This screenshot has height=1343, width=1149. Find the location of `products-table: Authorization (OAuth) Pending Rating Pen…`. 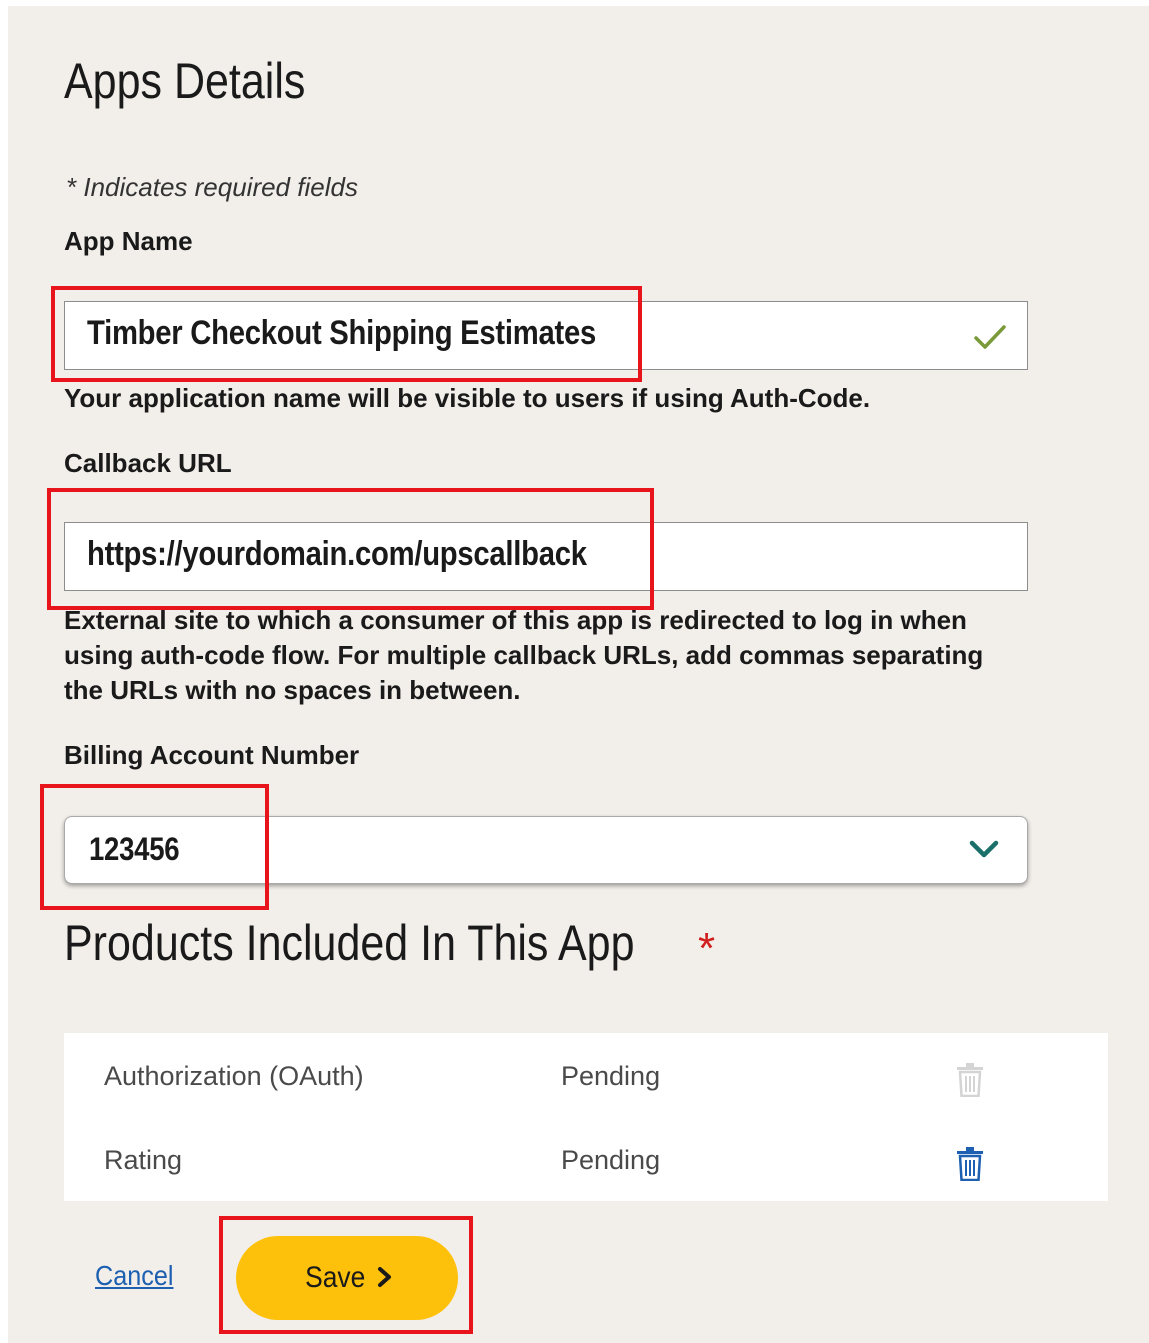

products-table: Authorization (OAuth) Pending Rating Pen… is located at coordinates (586, 1117).